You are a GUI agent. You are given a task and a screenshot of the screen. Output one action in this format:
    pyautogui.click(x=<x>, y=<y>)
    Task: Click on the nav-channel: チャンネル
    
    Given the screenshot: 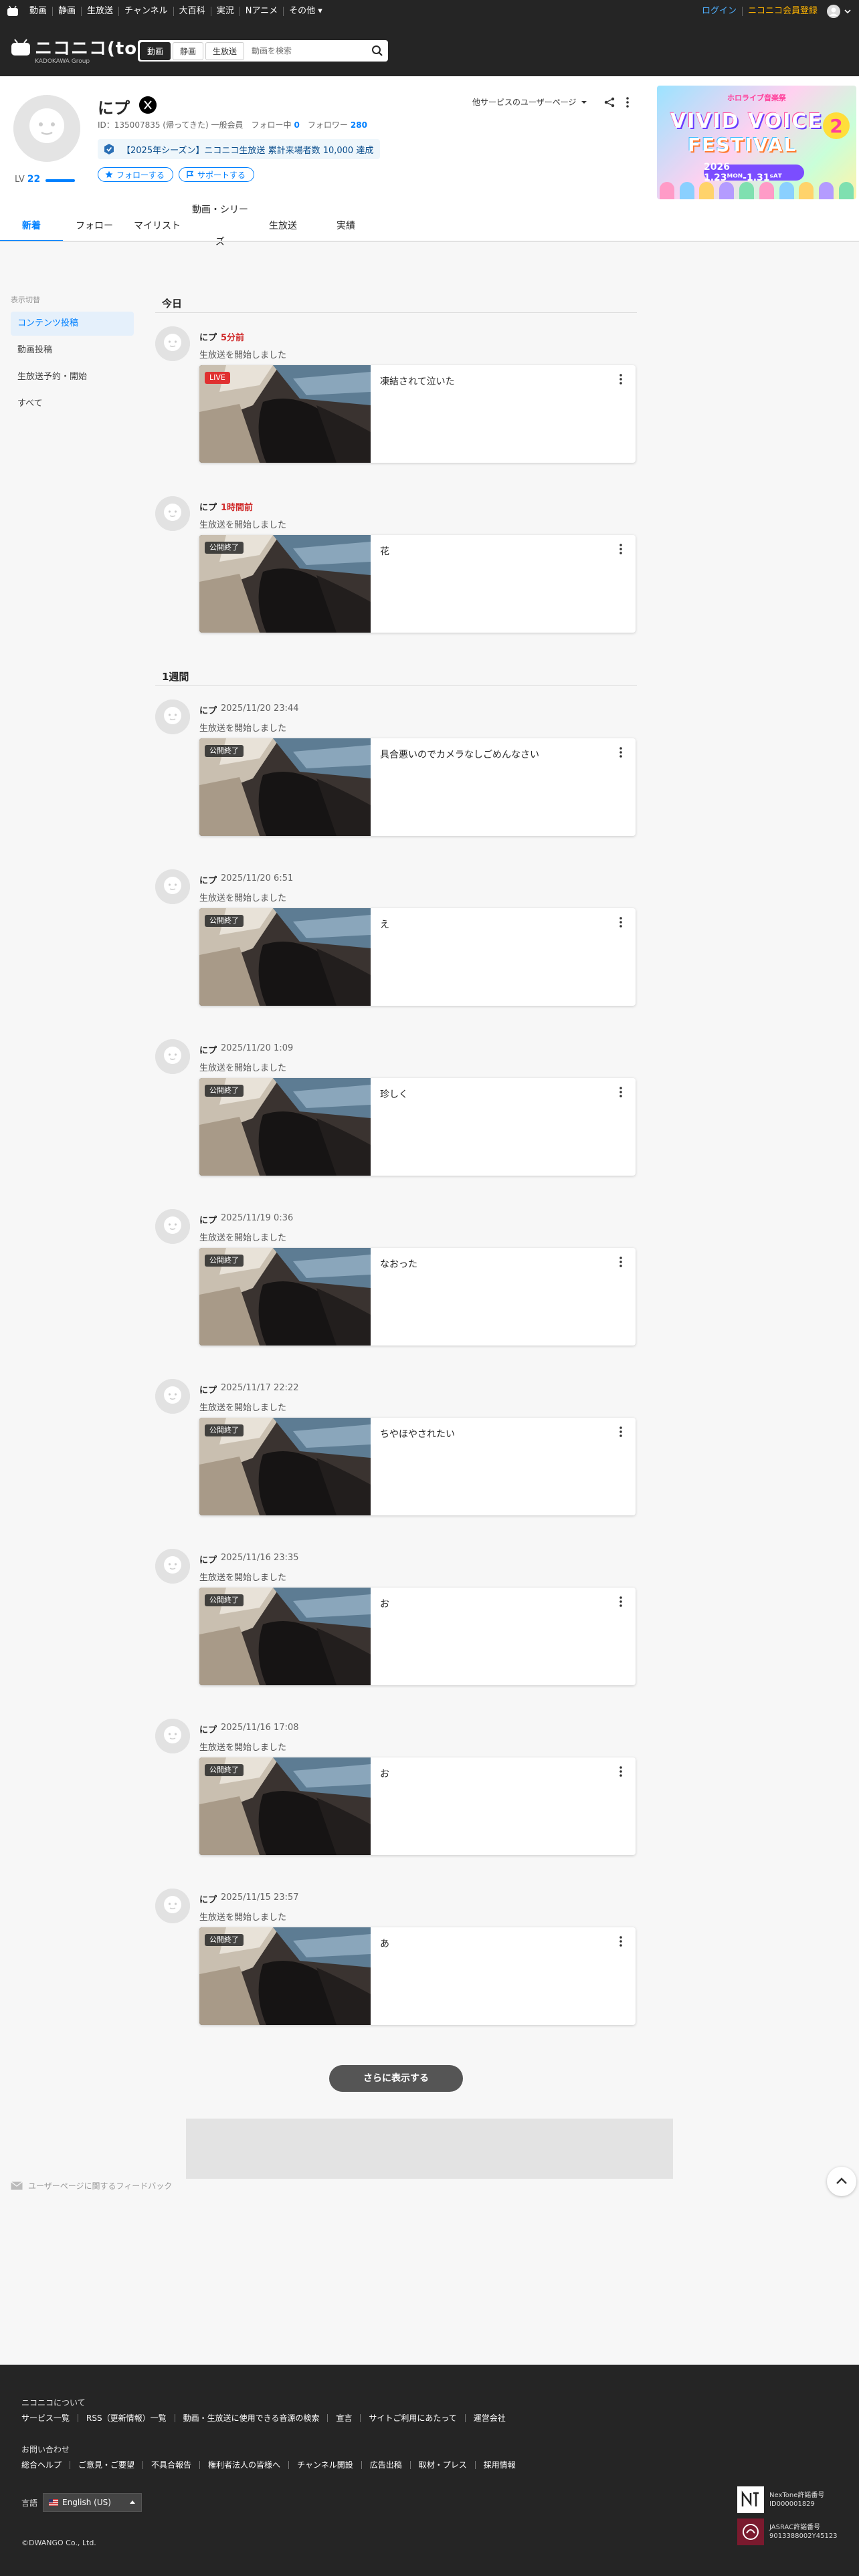 What is the action you would take?
    pyautogui.click(x=147, y=12)
    